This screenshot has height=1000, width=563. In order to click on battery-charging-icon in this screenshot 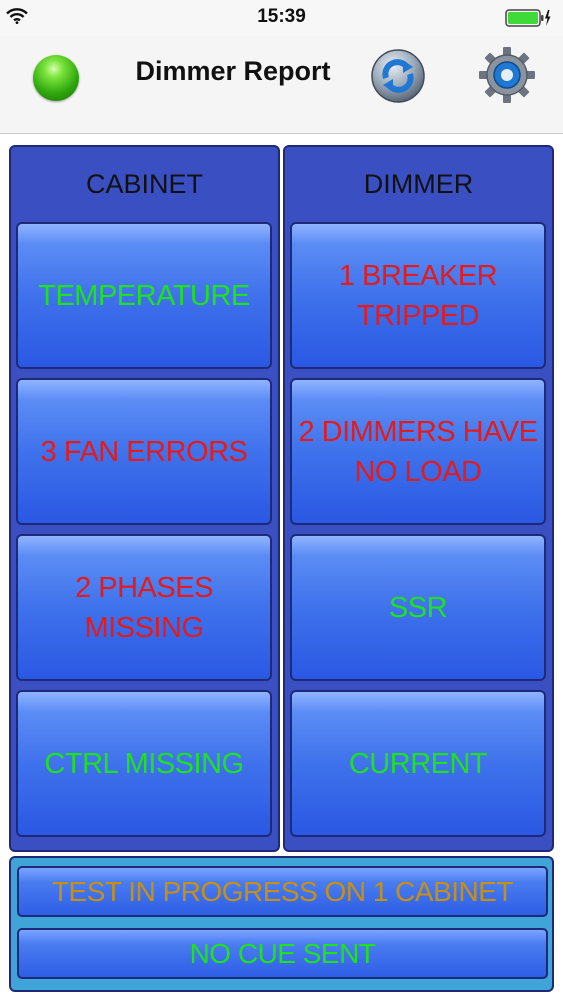, I will do `click(528, 18)`.